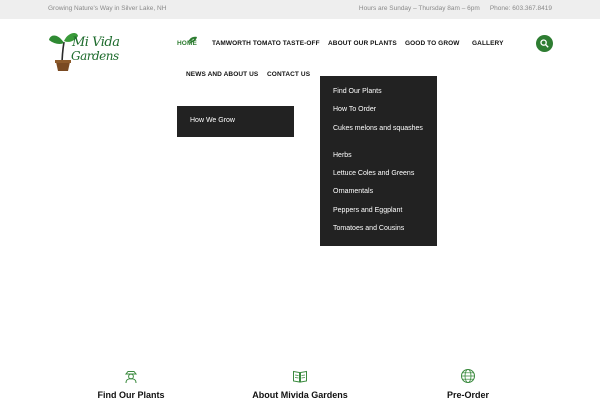 Image resolution: width=600 pixels, height=400 pixels. Describe the element at coordinates (266, 43) in the screenshot. I see `nav-tamworth-tomato: TAMWORTH TOMATO TASTE-OFF` at that location.